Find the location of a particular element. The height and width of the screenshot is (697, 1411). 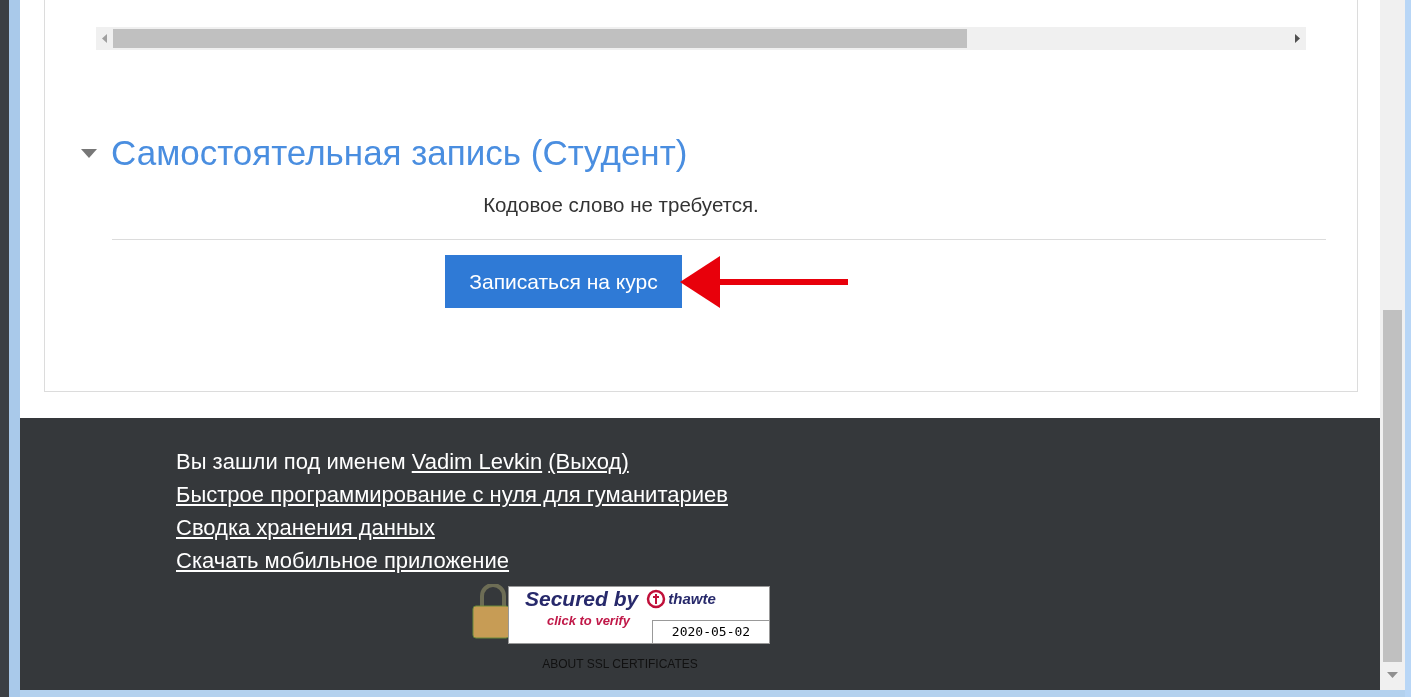

footer-link: Быстрое программирование с нуля для гуманитариев is located at coordinates (452, 494).